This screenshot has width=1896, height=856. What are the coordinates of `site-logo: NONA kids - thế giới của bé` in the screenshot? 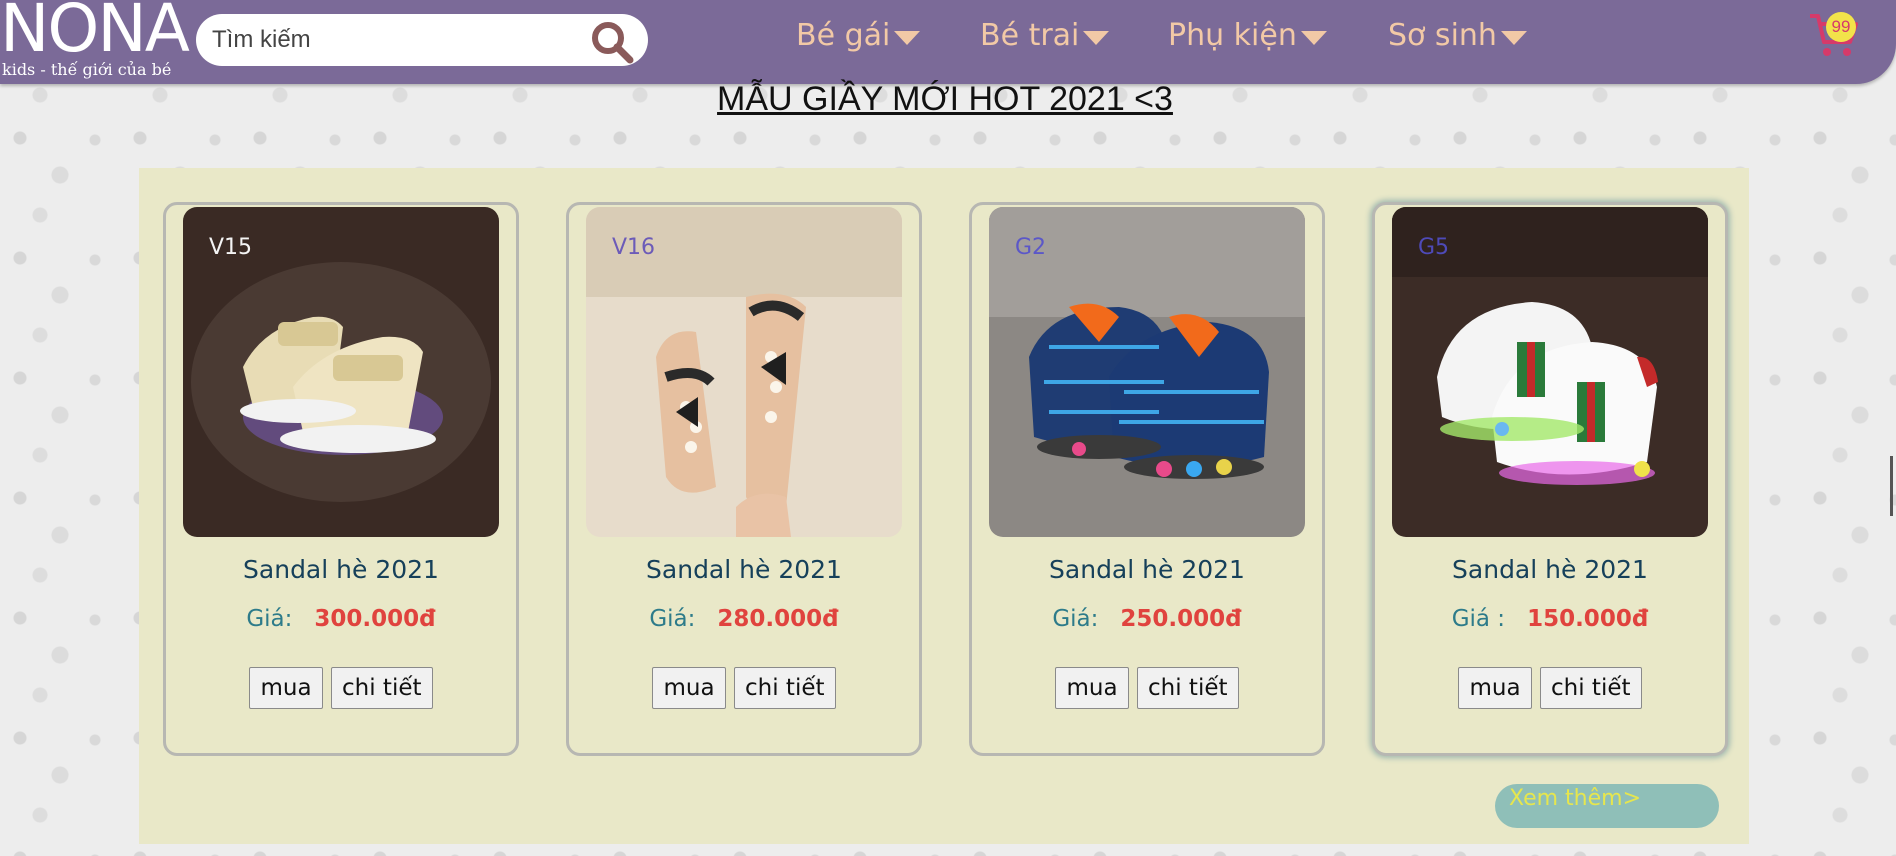 It's located at (95, 42).